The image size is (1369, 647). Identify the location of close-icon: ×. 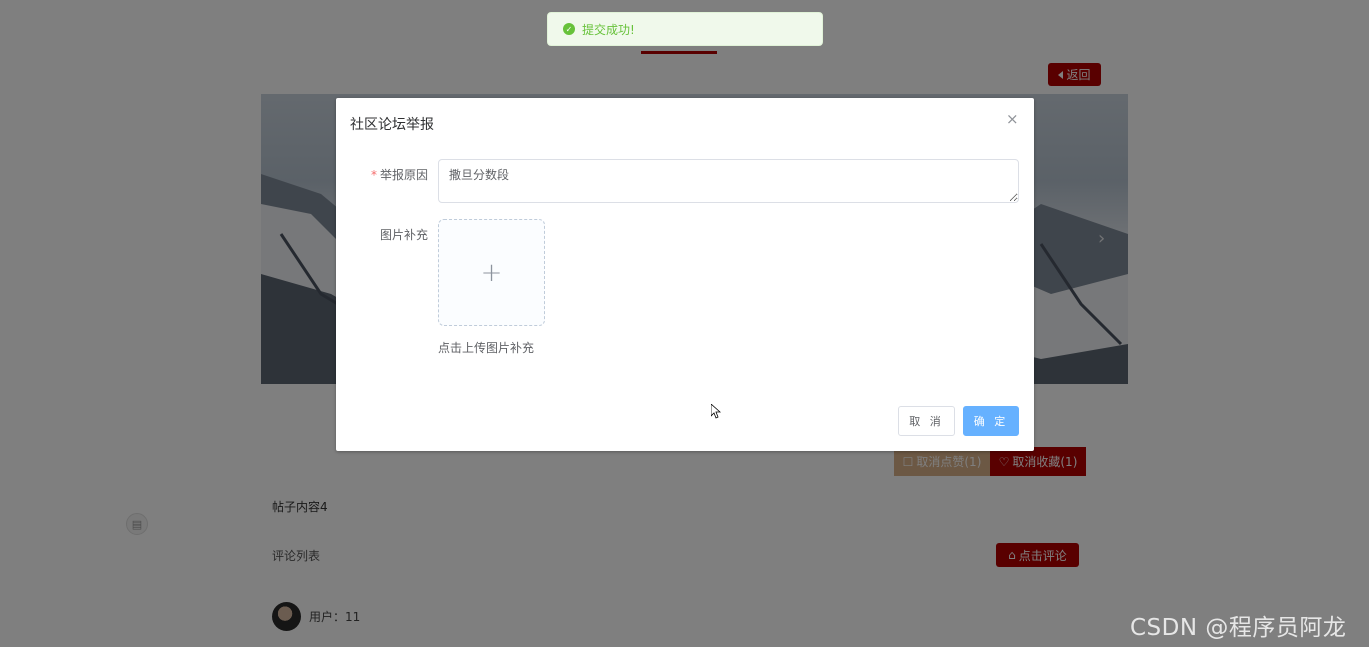
(1012, 119).